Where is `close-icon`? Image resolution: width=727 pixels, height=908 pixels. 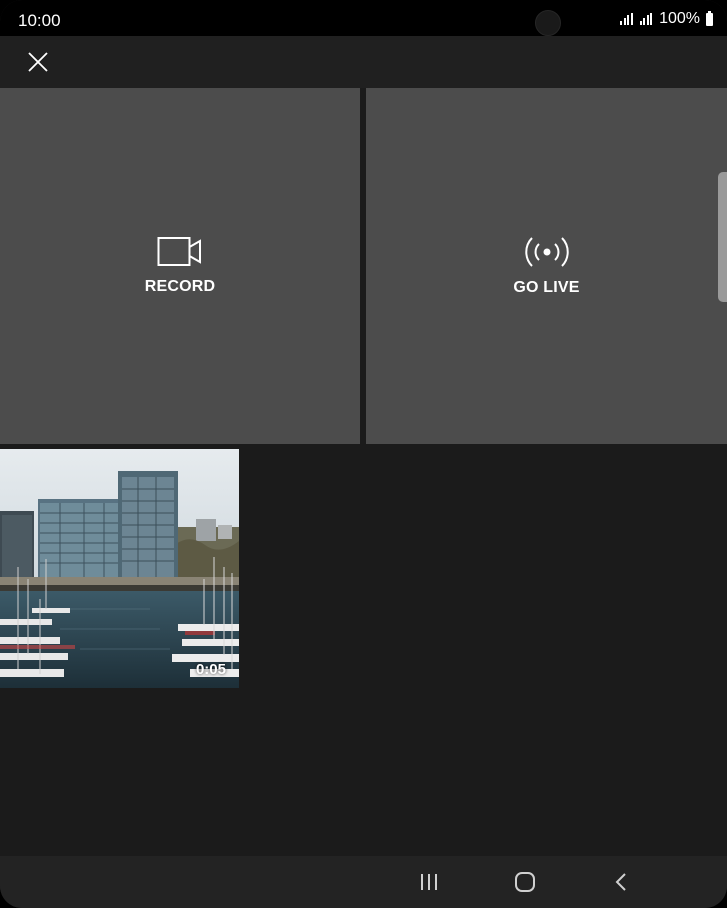 close-icon is located at coordinates (38, 62).